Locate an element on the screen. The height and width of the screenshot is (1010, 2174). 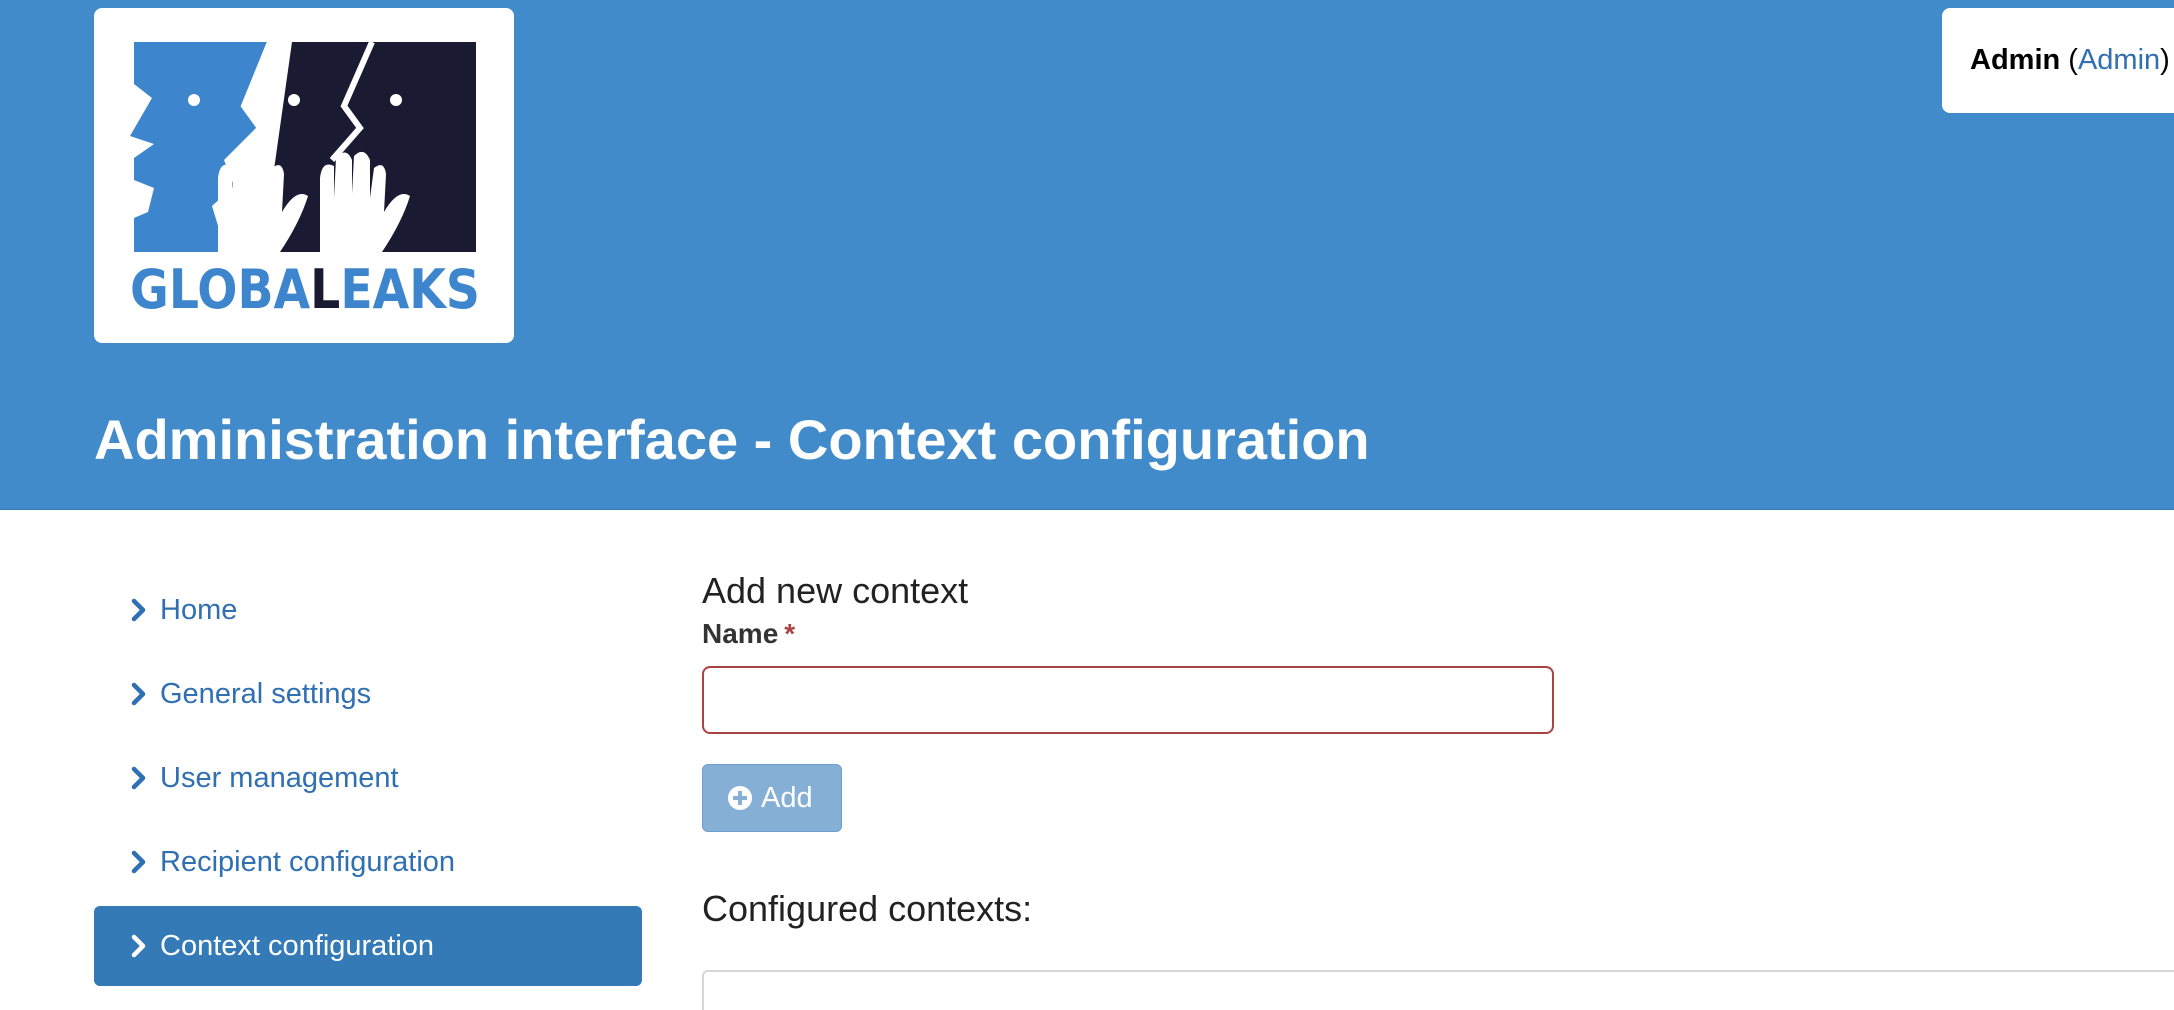
user-open-paren: ( is located at coordinates (2073, 60).